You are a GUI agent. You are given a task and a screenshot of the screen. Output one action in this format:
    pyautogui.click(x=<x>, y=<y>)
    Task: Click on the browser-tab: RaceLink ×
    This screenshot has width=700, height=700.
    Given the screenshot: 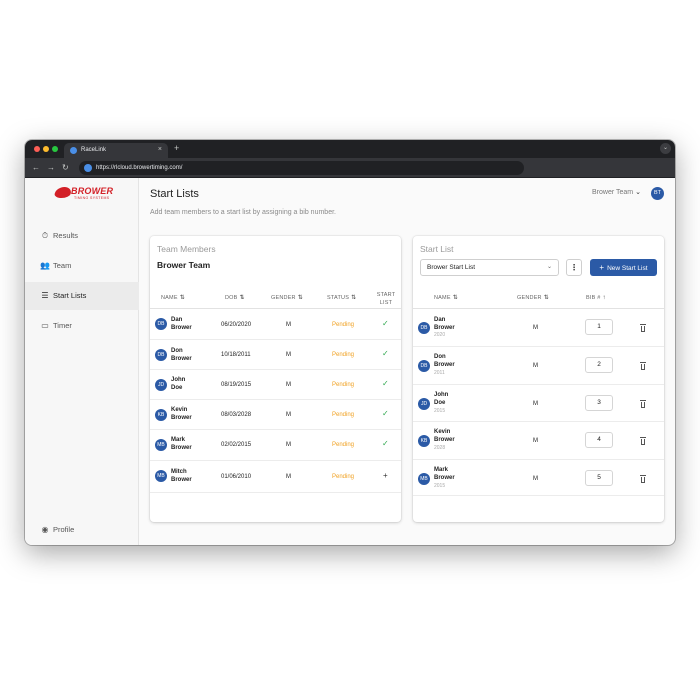 What is the action you would take?
    pyautogui.click(x=116, y=150)
    